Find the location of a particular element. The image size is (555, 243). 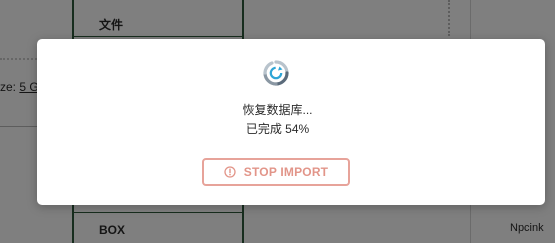

stop-import-label: STOP IMPORT is located at coordinates (286, 172).